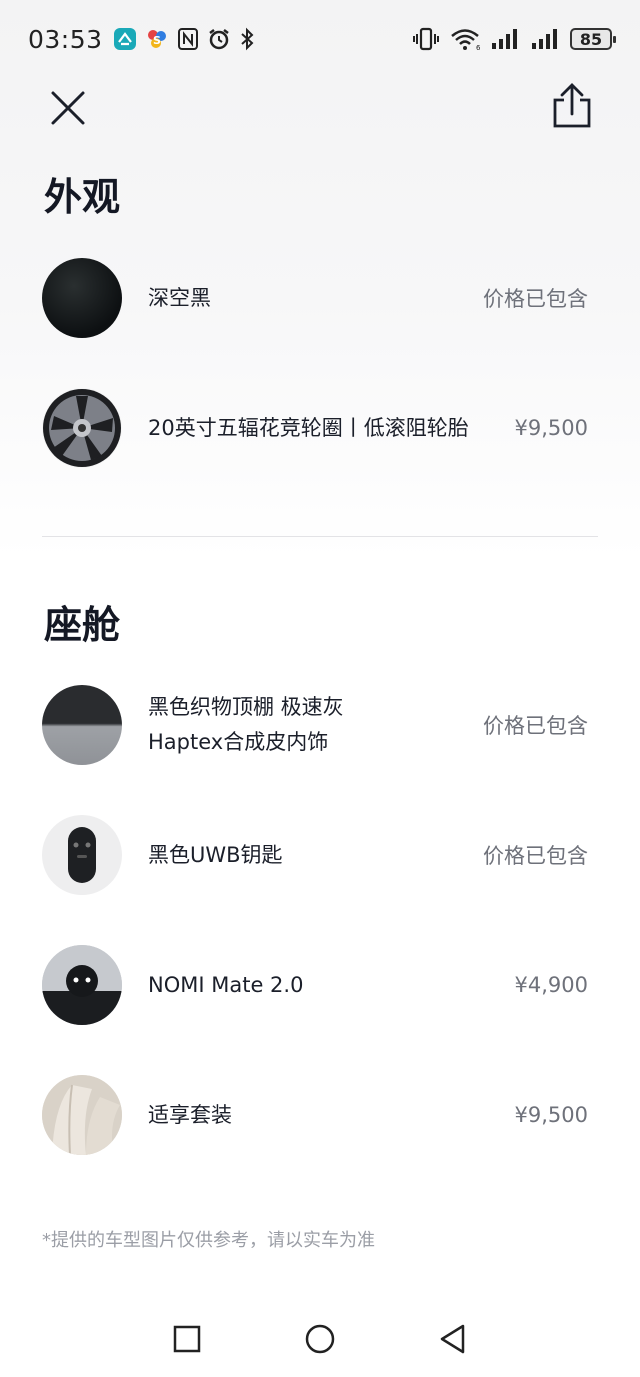 The width and height of the screenshot is (640, 1377). I want to click on paint-swatch-icon, so click(82, 298).